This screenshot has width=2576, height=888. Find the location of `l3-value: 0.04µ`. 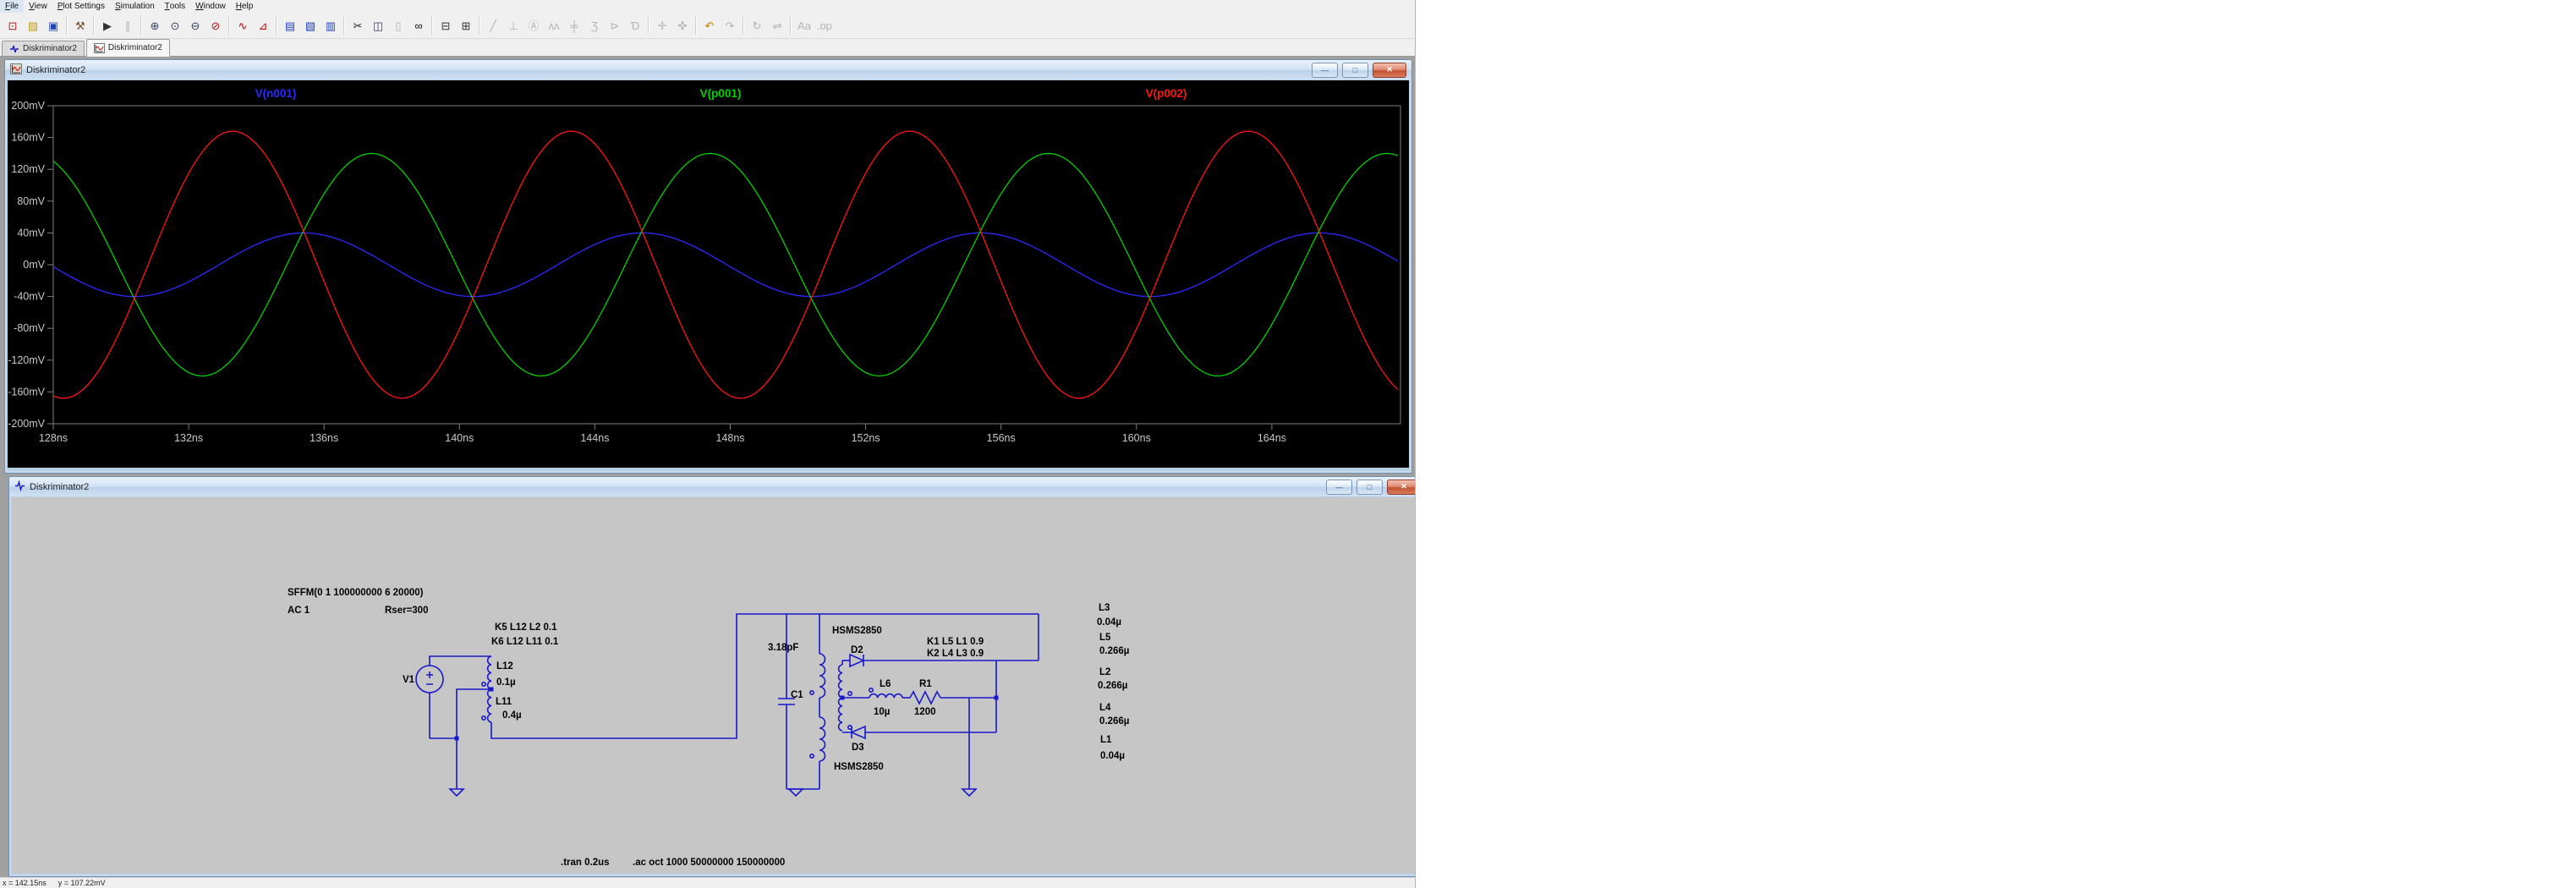

l3-value: 0.04µ is located at coordinates (1109, 622).